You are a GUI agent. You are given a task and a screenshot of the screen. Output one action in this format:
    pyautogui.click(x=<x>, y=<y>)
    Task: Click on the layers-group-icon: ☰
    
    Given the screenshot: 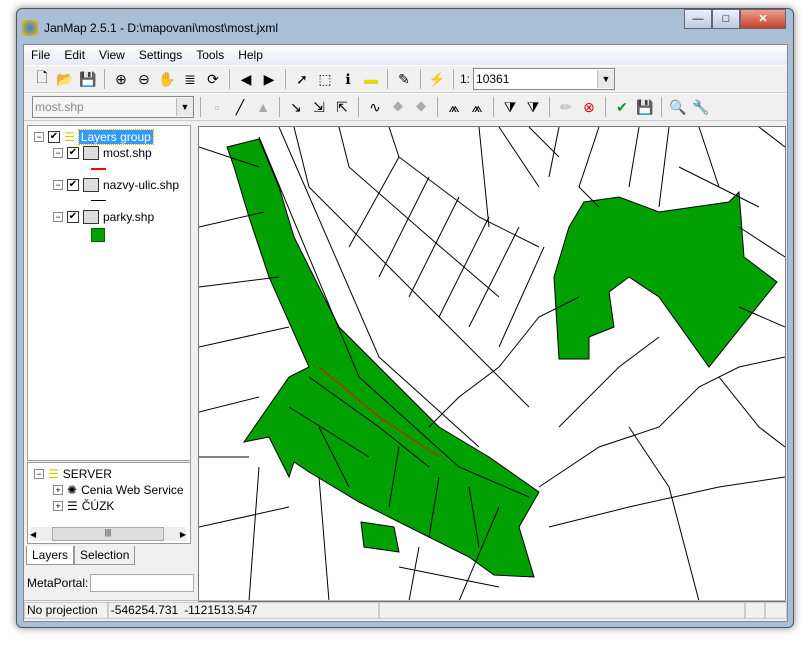 What is the action you would take?
    pyautogui.click(x=69, y=137)
    